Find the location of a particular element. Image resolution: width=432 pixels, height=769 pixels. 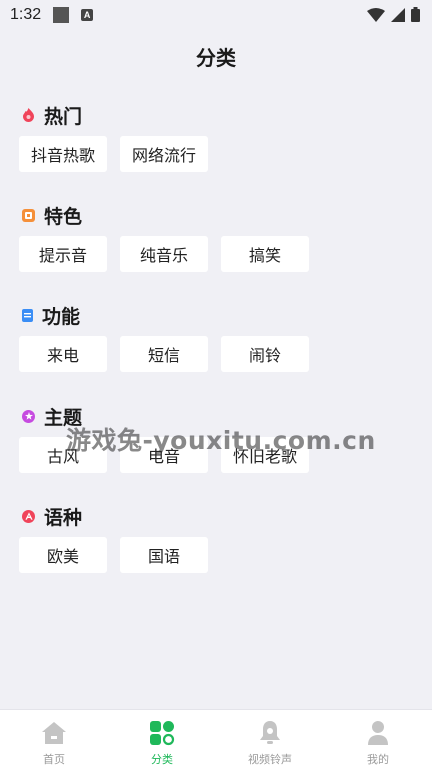

section-header: 特色 is located at coordinates (52, 215).